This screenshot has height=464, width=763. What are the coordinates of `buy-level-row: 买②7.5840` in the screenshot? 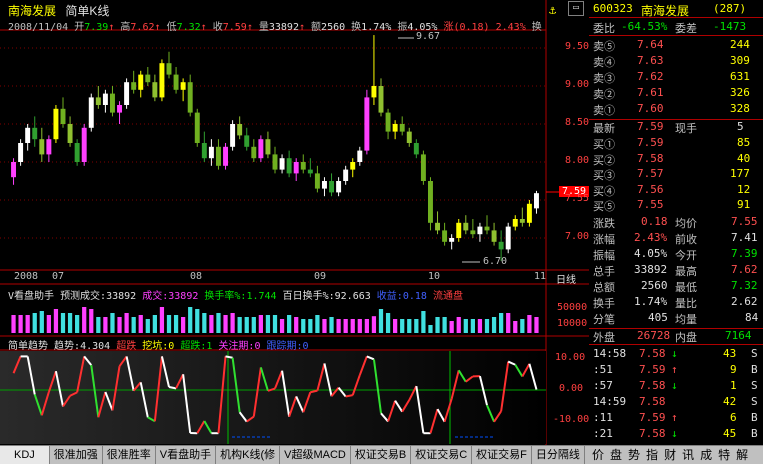 It's located at (676, 159).